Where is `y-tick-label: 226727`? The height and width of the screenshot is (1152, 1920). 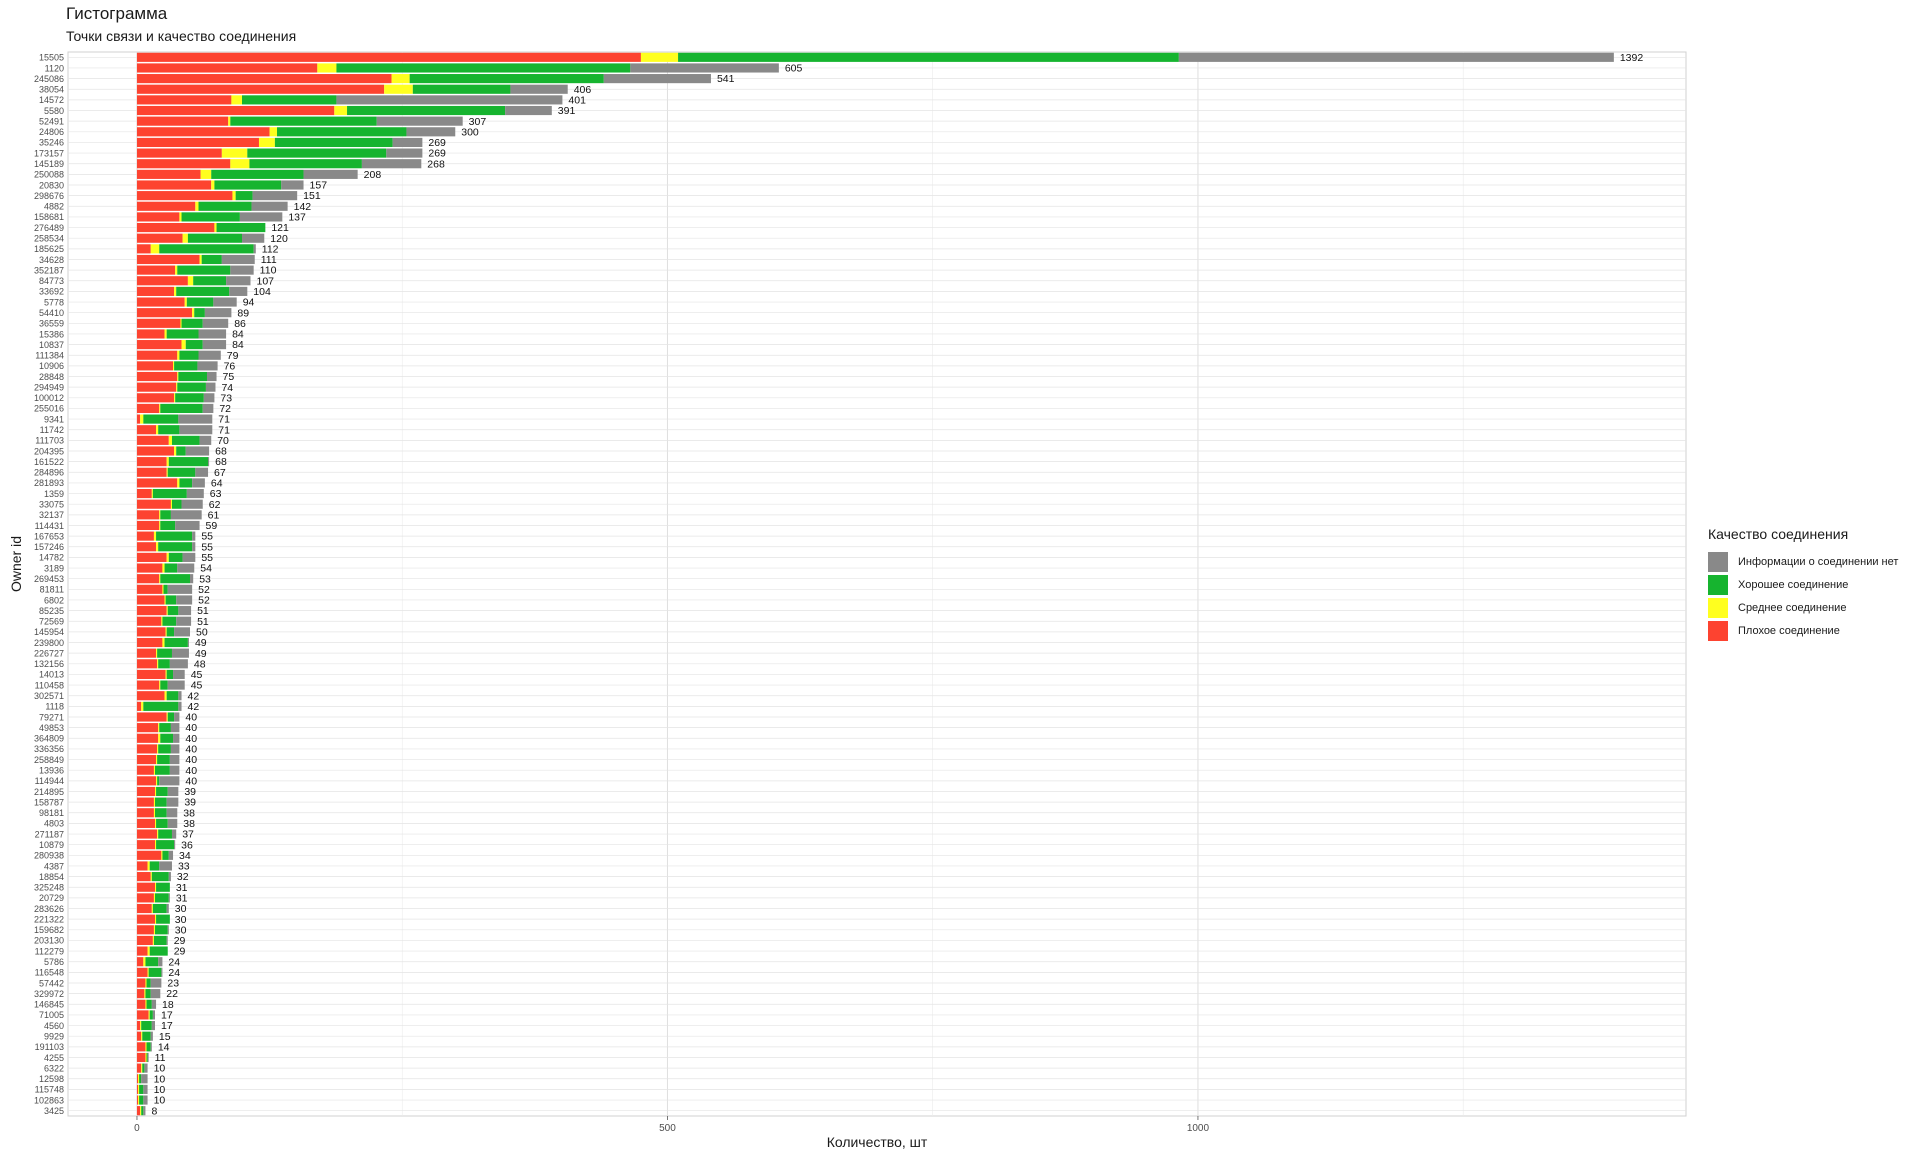 y-tick-label: 226727 is located at coordinates (49, 653).